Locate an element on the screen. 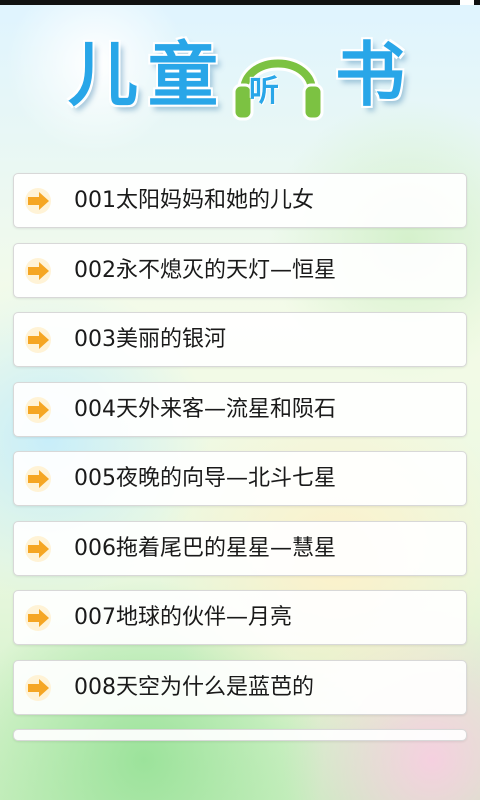 The width and height of the screenshot is (480, 800). app-header: 儿 童 听 书 is located at coordinates (240, 78).